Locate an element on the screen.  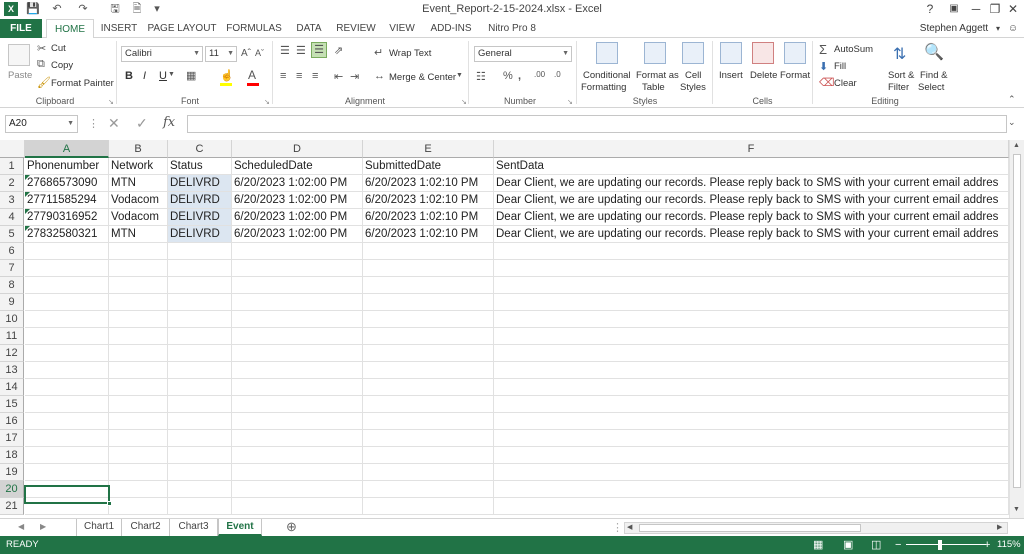
row-header-13: 13 is located at coordinates (12, 370).